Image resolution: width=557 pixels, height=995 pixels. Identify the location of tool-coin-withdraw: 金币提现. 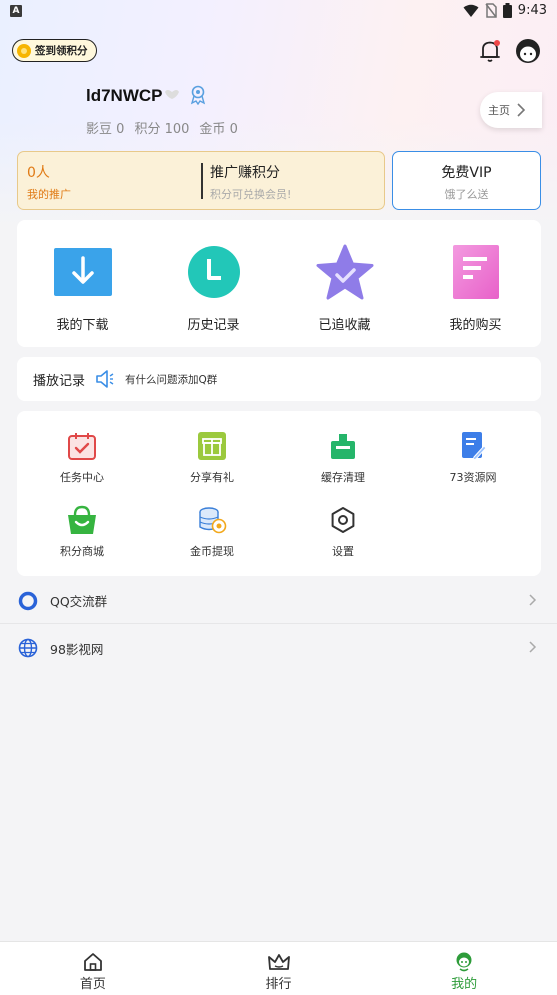
(212, 531).